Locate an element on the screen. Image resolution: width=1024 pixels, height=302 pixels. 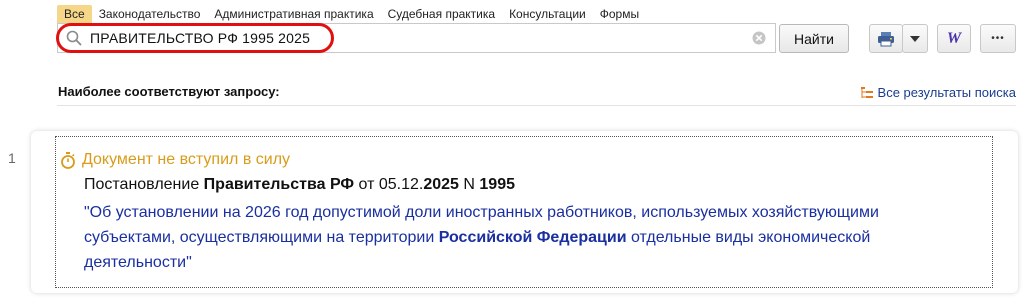
word-icon: W is located at coordinates (954, 38).